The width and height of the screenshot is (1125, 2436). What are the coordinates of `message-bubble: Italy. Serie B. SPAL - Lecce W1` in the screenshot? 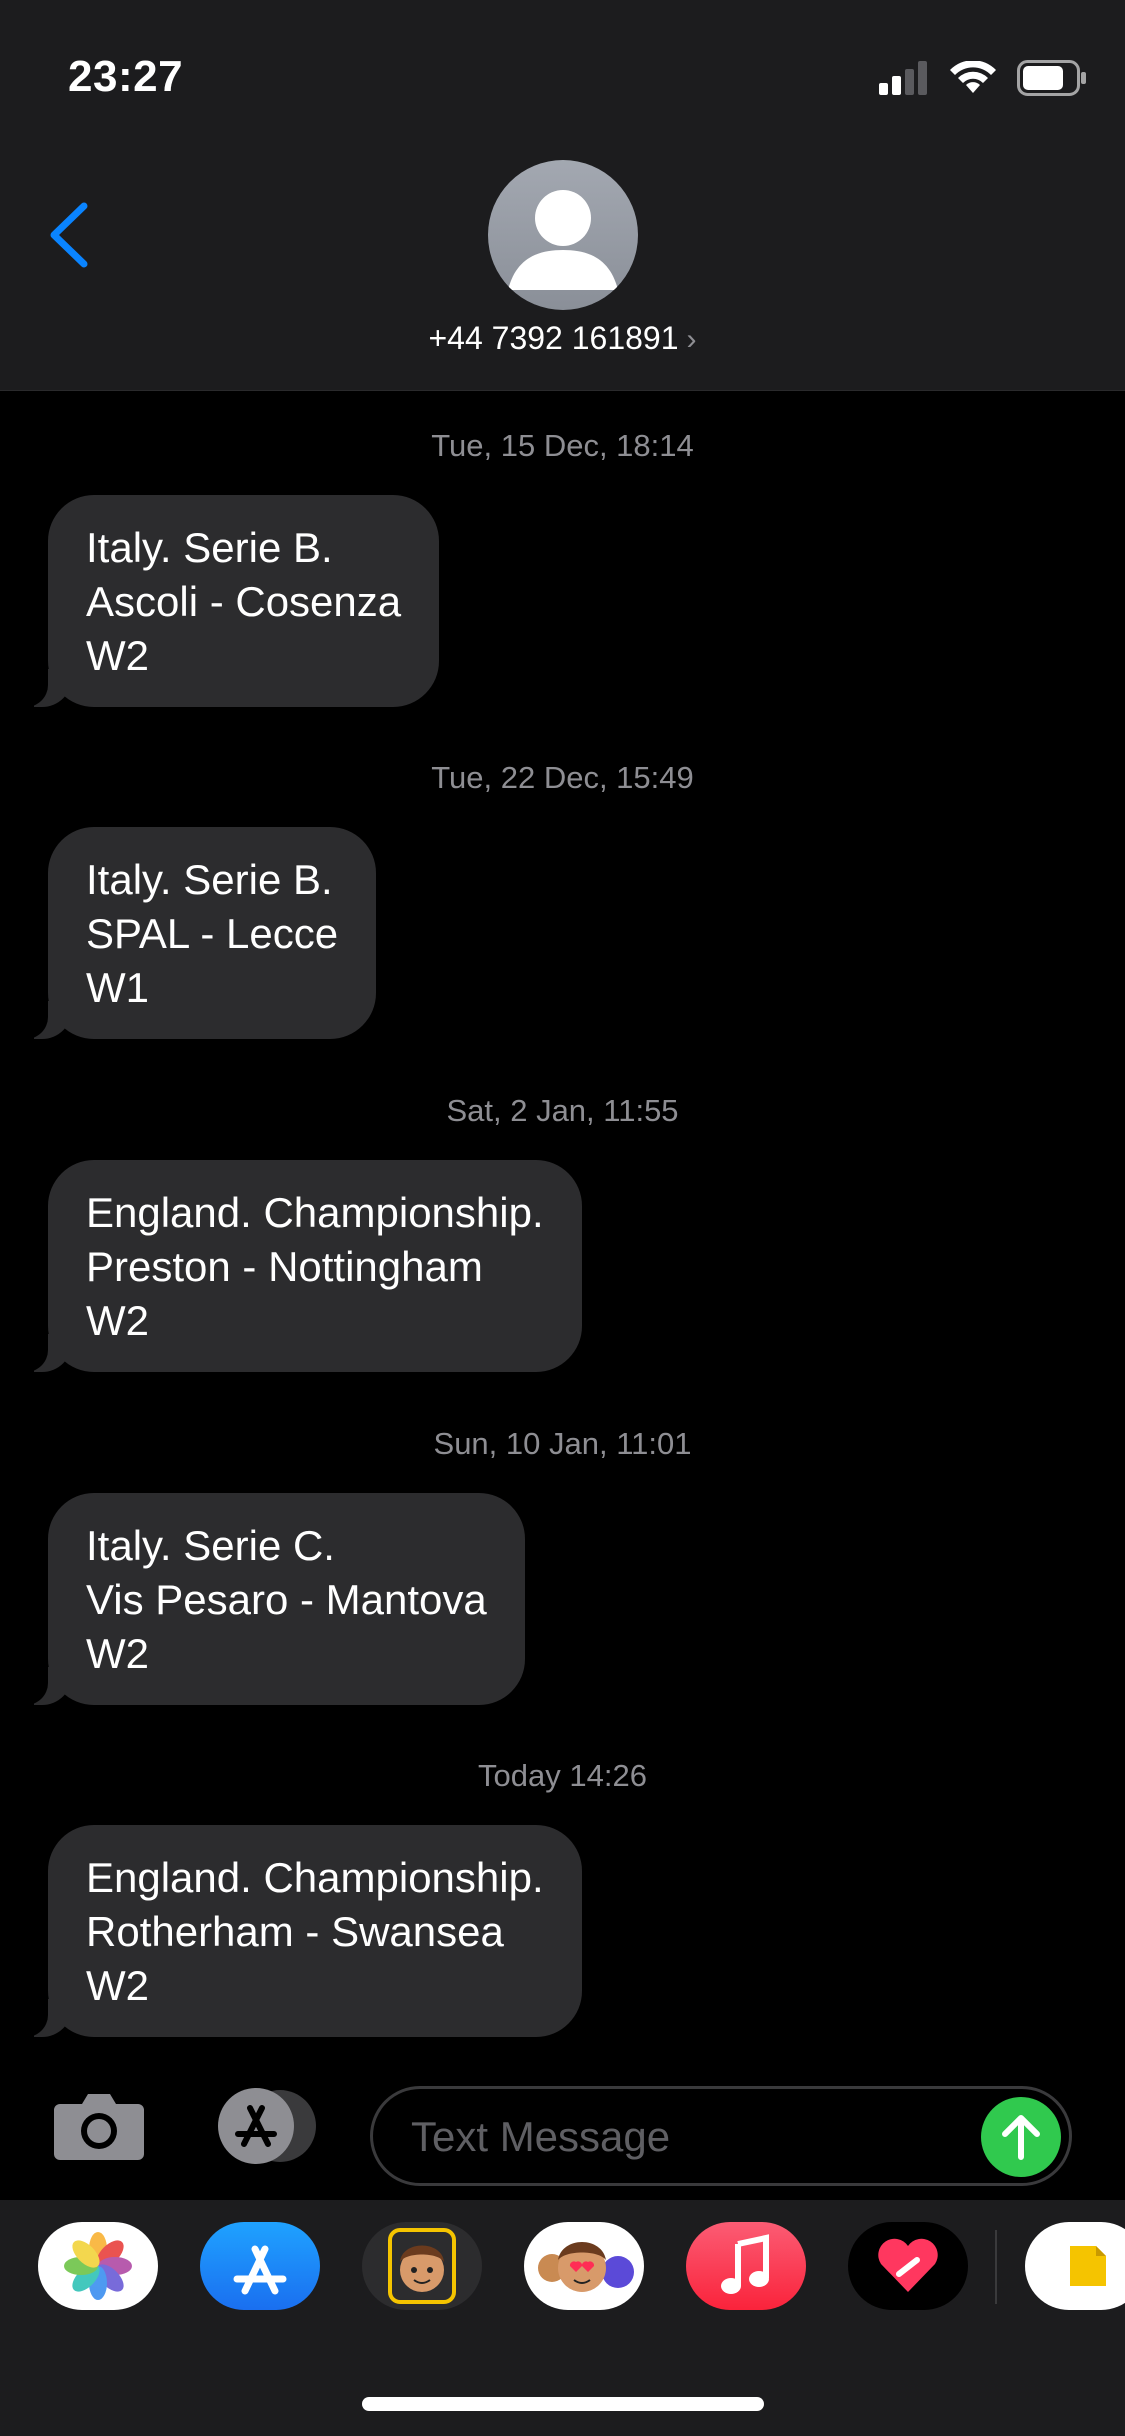 It's located at (199, 933).